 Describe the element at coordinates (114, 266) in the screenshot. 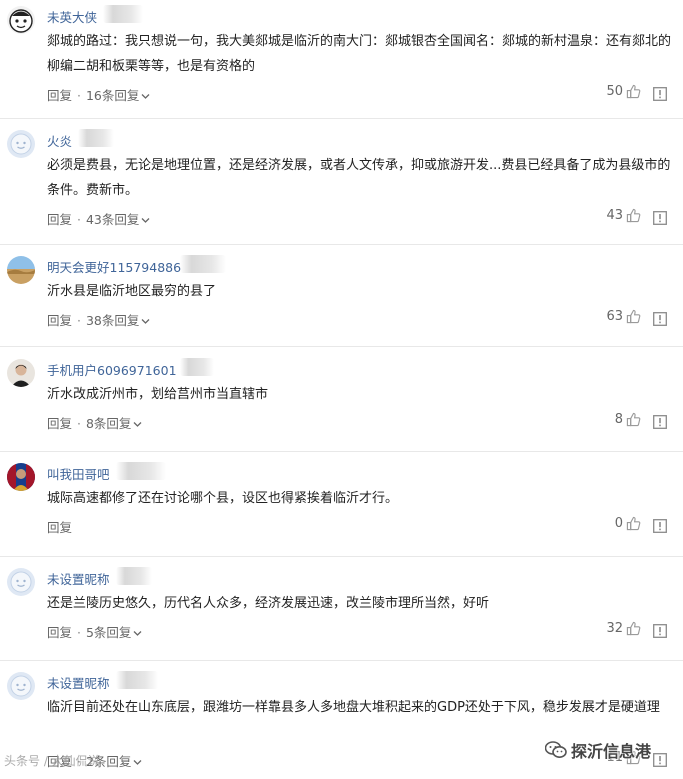

I see `comment-username: 明天会更好115794886` at that location.